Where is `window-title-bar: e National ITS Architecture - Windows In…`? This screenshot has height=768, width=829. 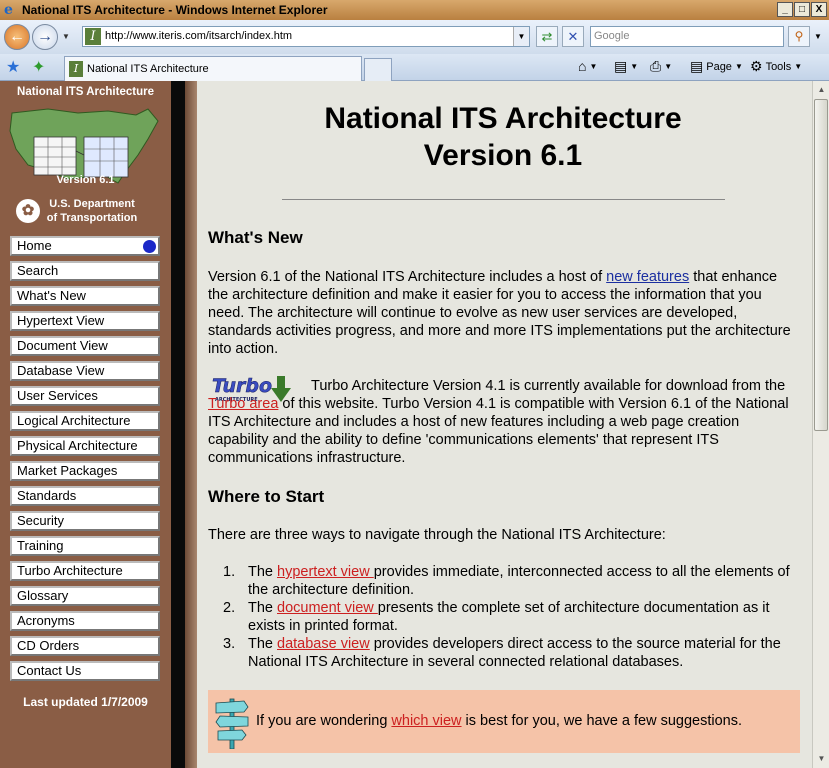 window-title-bar: e National ITS Architecture - Windows In… is located at coordinates (414, 10).